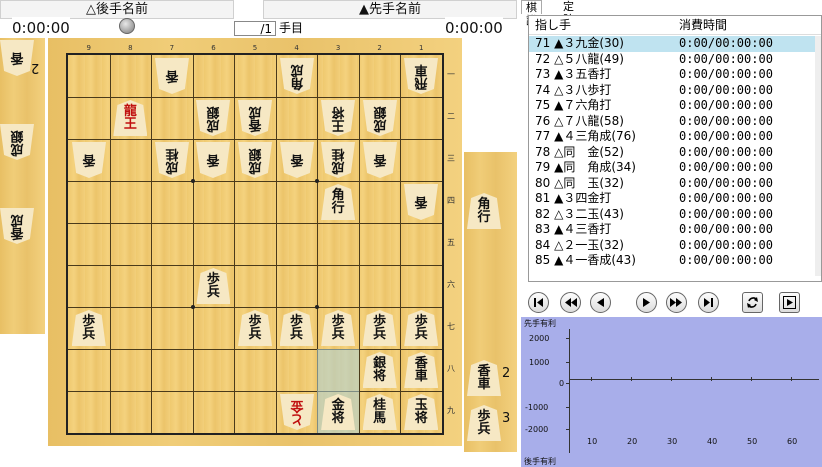  I want to click on kifu-row: 78 △同 金(52) 0:00/00:00:00, so click(675, 153).